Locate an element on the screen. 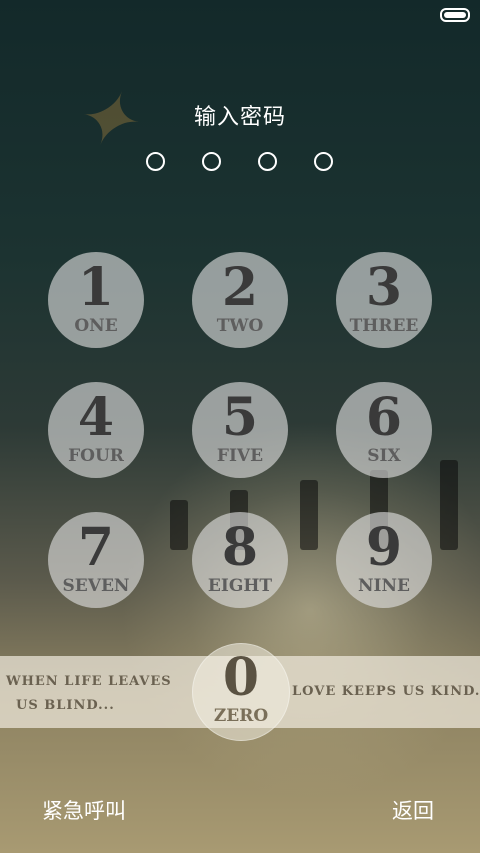  key-0: 0 ZERO is located at coordinates (241, 692).